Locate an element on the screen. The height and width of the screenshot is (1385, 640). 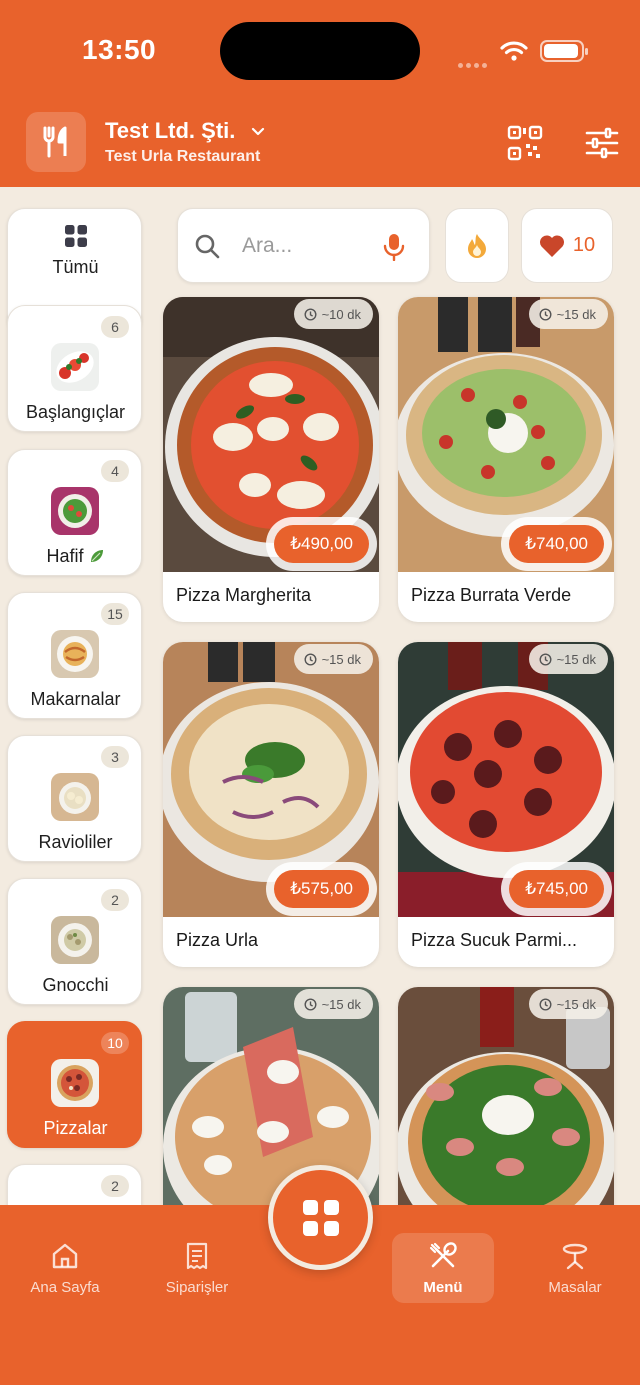
price-tag: ₺490,00 is located at coordinates (321, 544).